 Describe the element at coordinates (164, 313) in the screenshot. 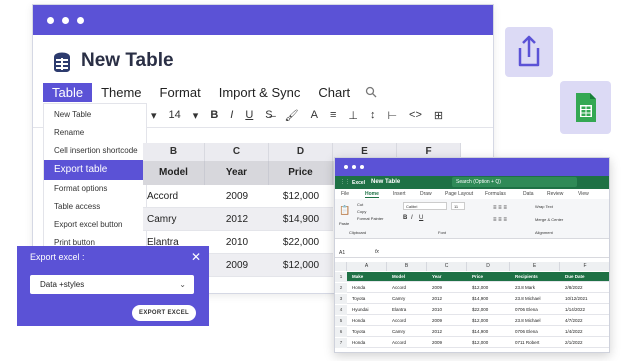

I see `export-excel-button: EXPORT EXCEL` at that location.